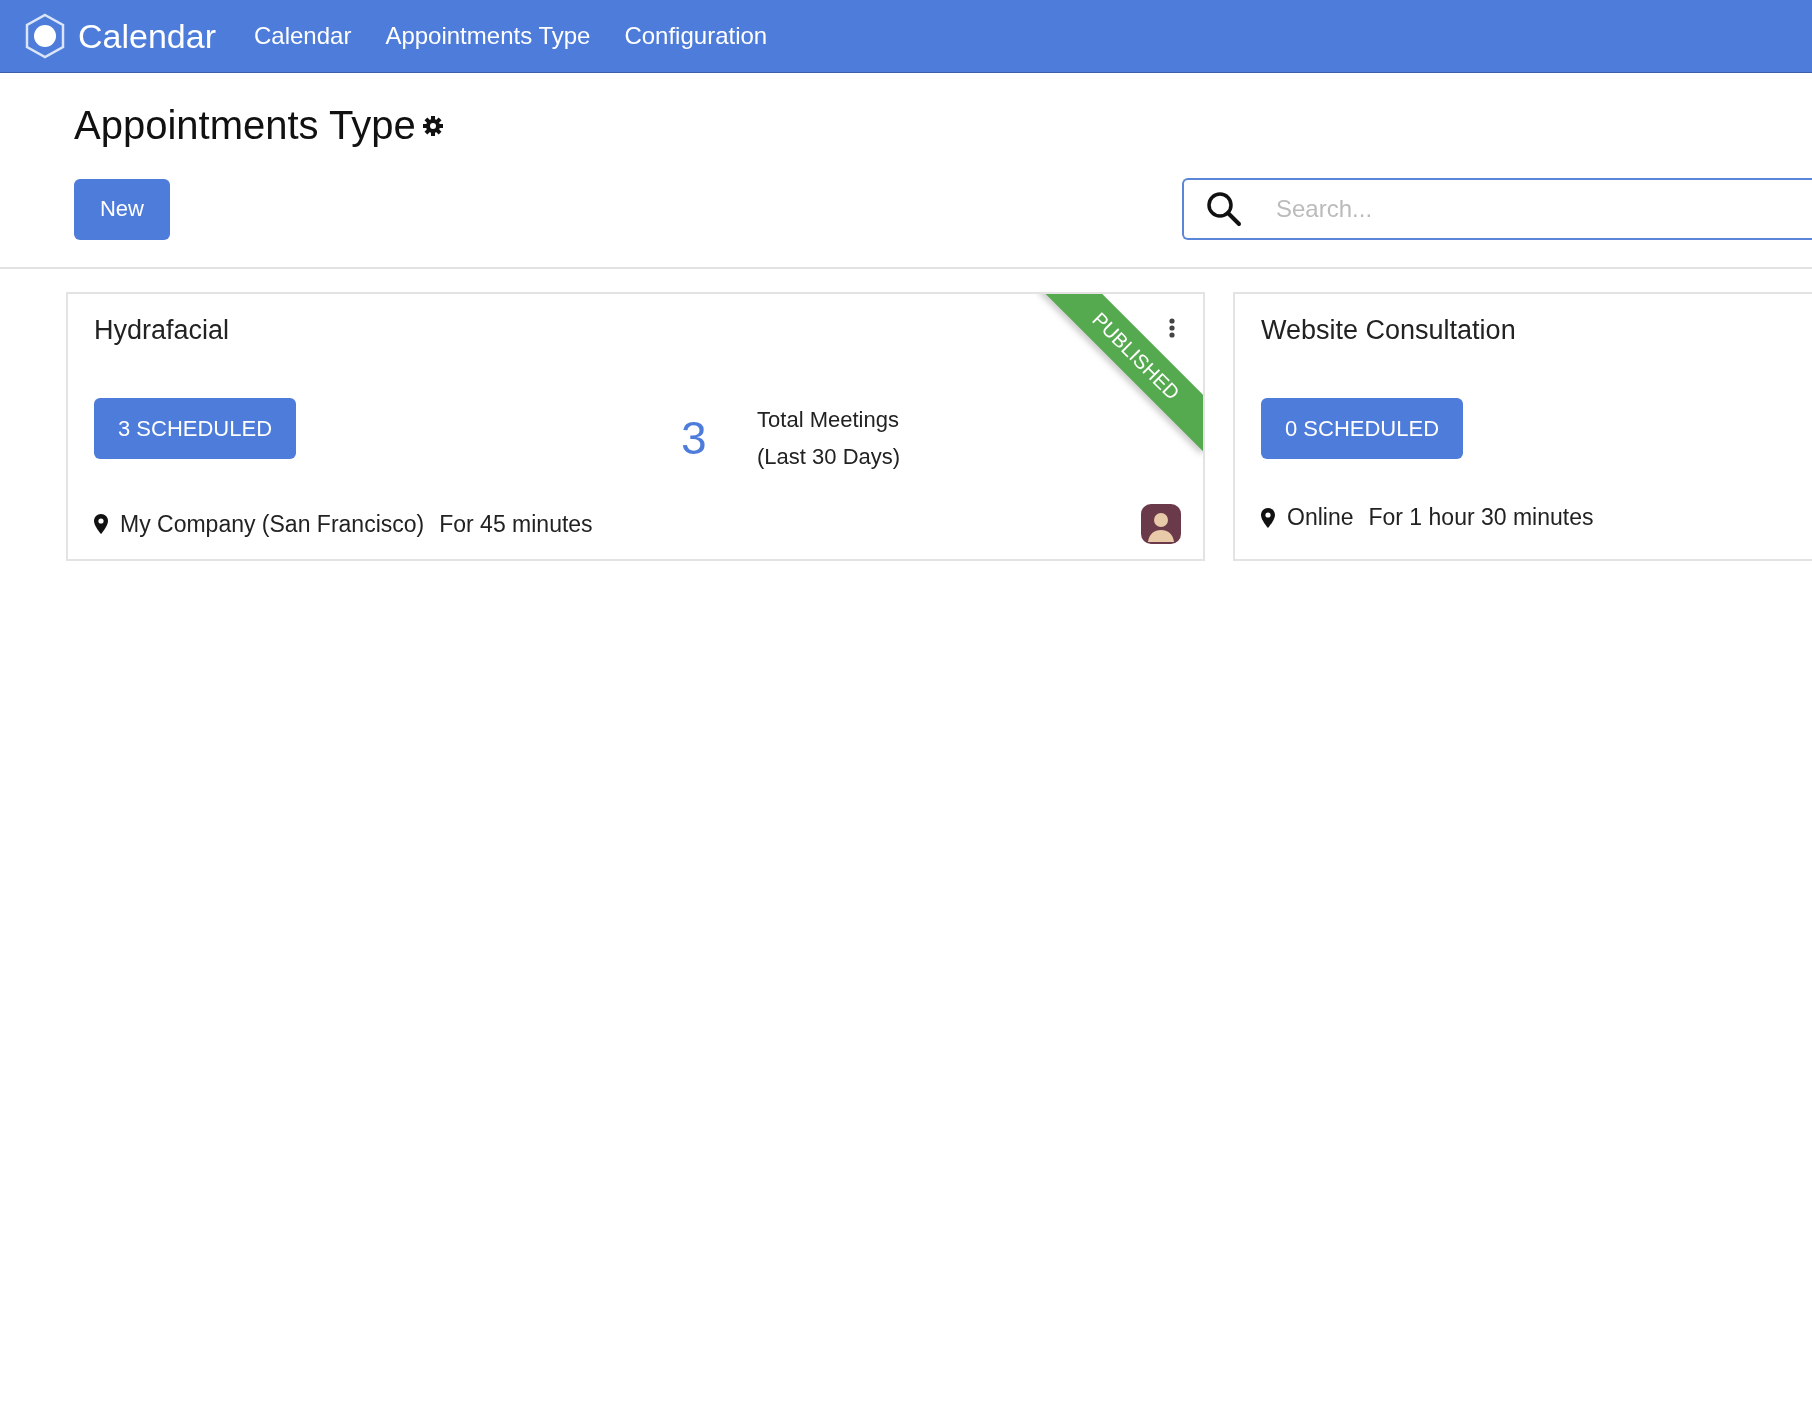  What do you see at coordinates (1172, 328) in the screenshot?
I see `more-options-icon` at bounding box center [1172, 328].